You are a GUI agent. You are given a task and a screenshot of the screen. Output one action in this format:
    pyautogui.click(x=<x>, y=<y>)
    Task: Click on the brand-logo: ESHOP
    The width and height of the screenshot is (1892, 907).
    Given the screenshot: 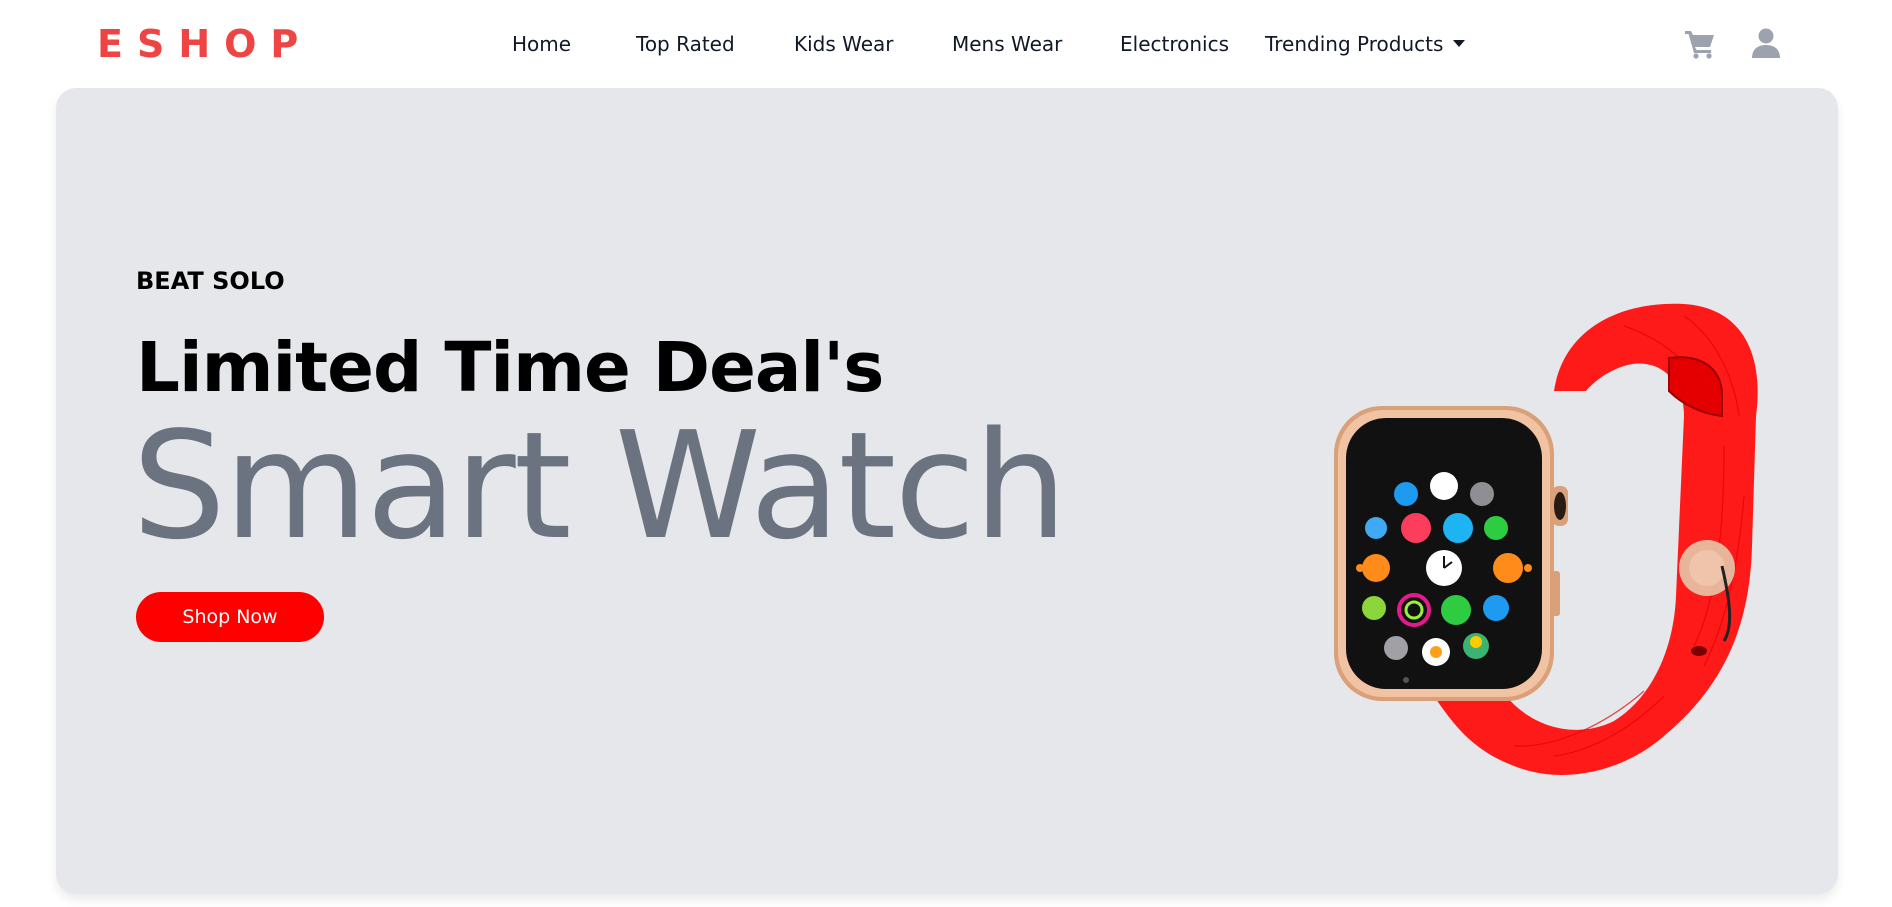 What is the action you would take?
    pyautogui.click(x=204, y=44)
    